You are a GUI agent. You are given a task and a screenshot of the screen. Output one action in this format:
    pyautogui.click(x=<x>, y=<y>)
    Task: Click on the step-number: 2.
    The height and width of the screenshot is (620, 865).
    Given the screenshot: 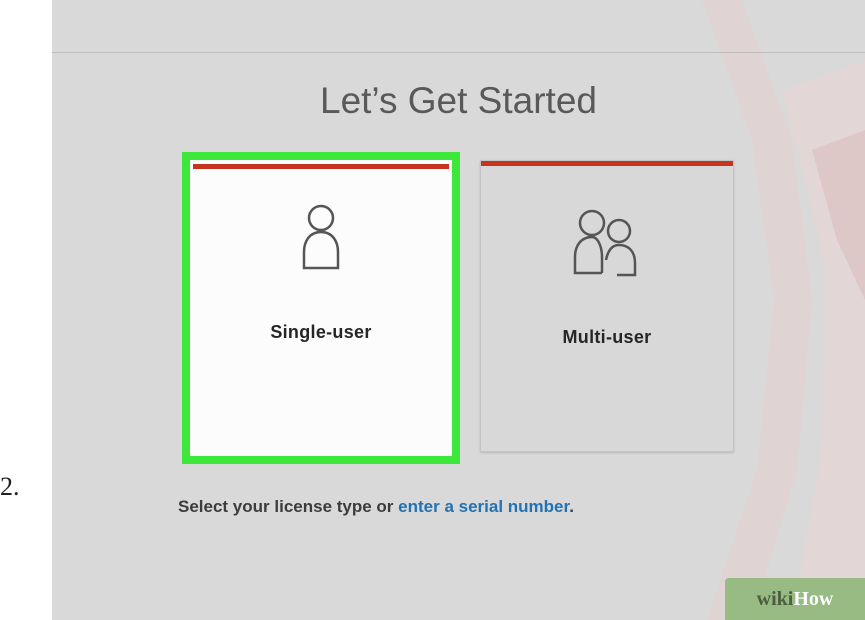 What is the action you would take?
    pyautogui.click(x=10, y=486)
    